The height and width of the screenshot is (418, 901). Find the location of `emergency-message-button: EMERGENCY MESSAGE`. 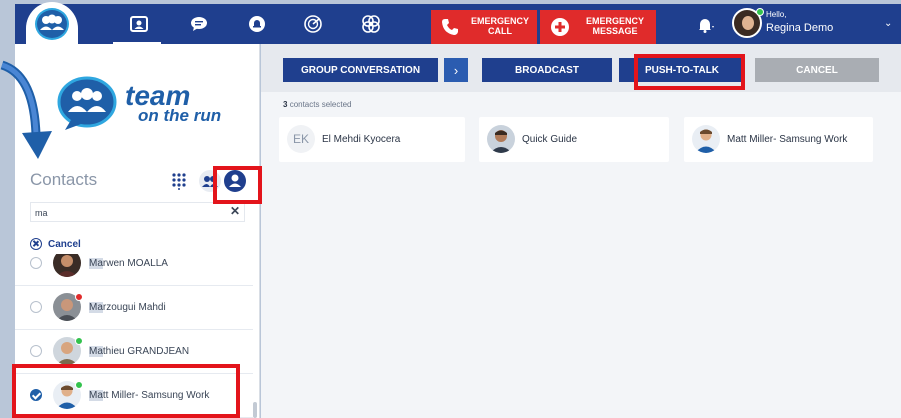

emergency-message-button: EMERGENCY MESSAGE is located at coordinates (598, 27).